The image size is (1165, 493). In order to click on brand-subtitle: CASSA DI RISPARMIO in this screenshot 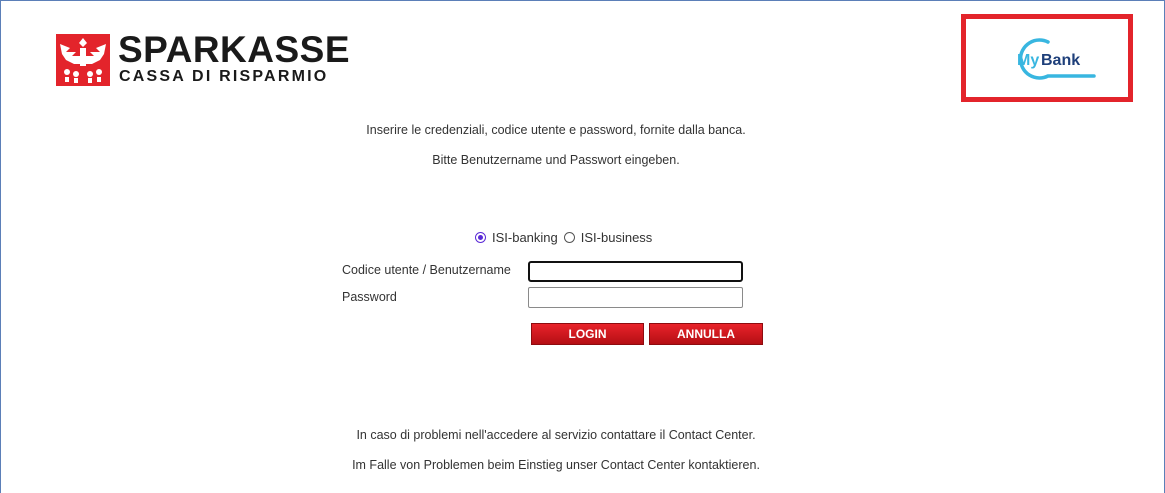, I will do `click(224, 76)`.